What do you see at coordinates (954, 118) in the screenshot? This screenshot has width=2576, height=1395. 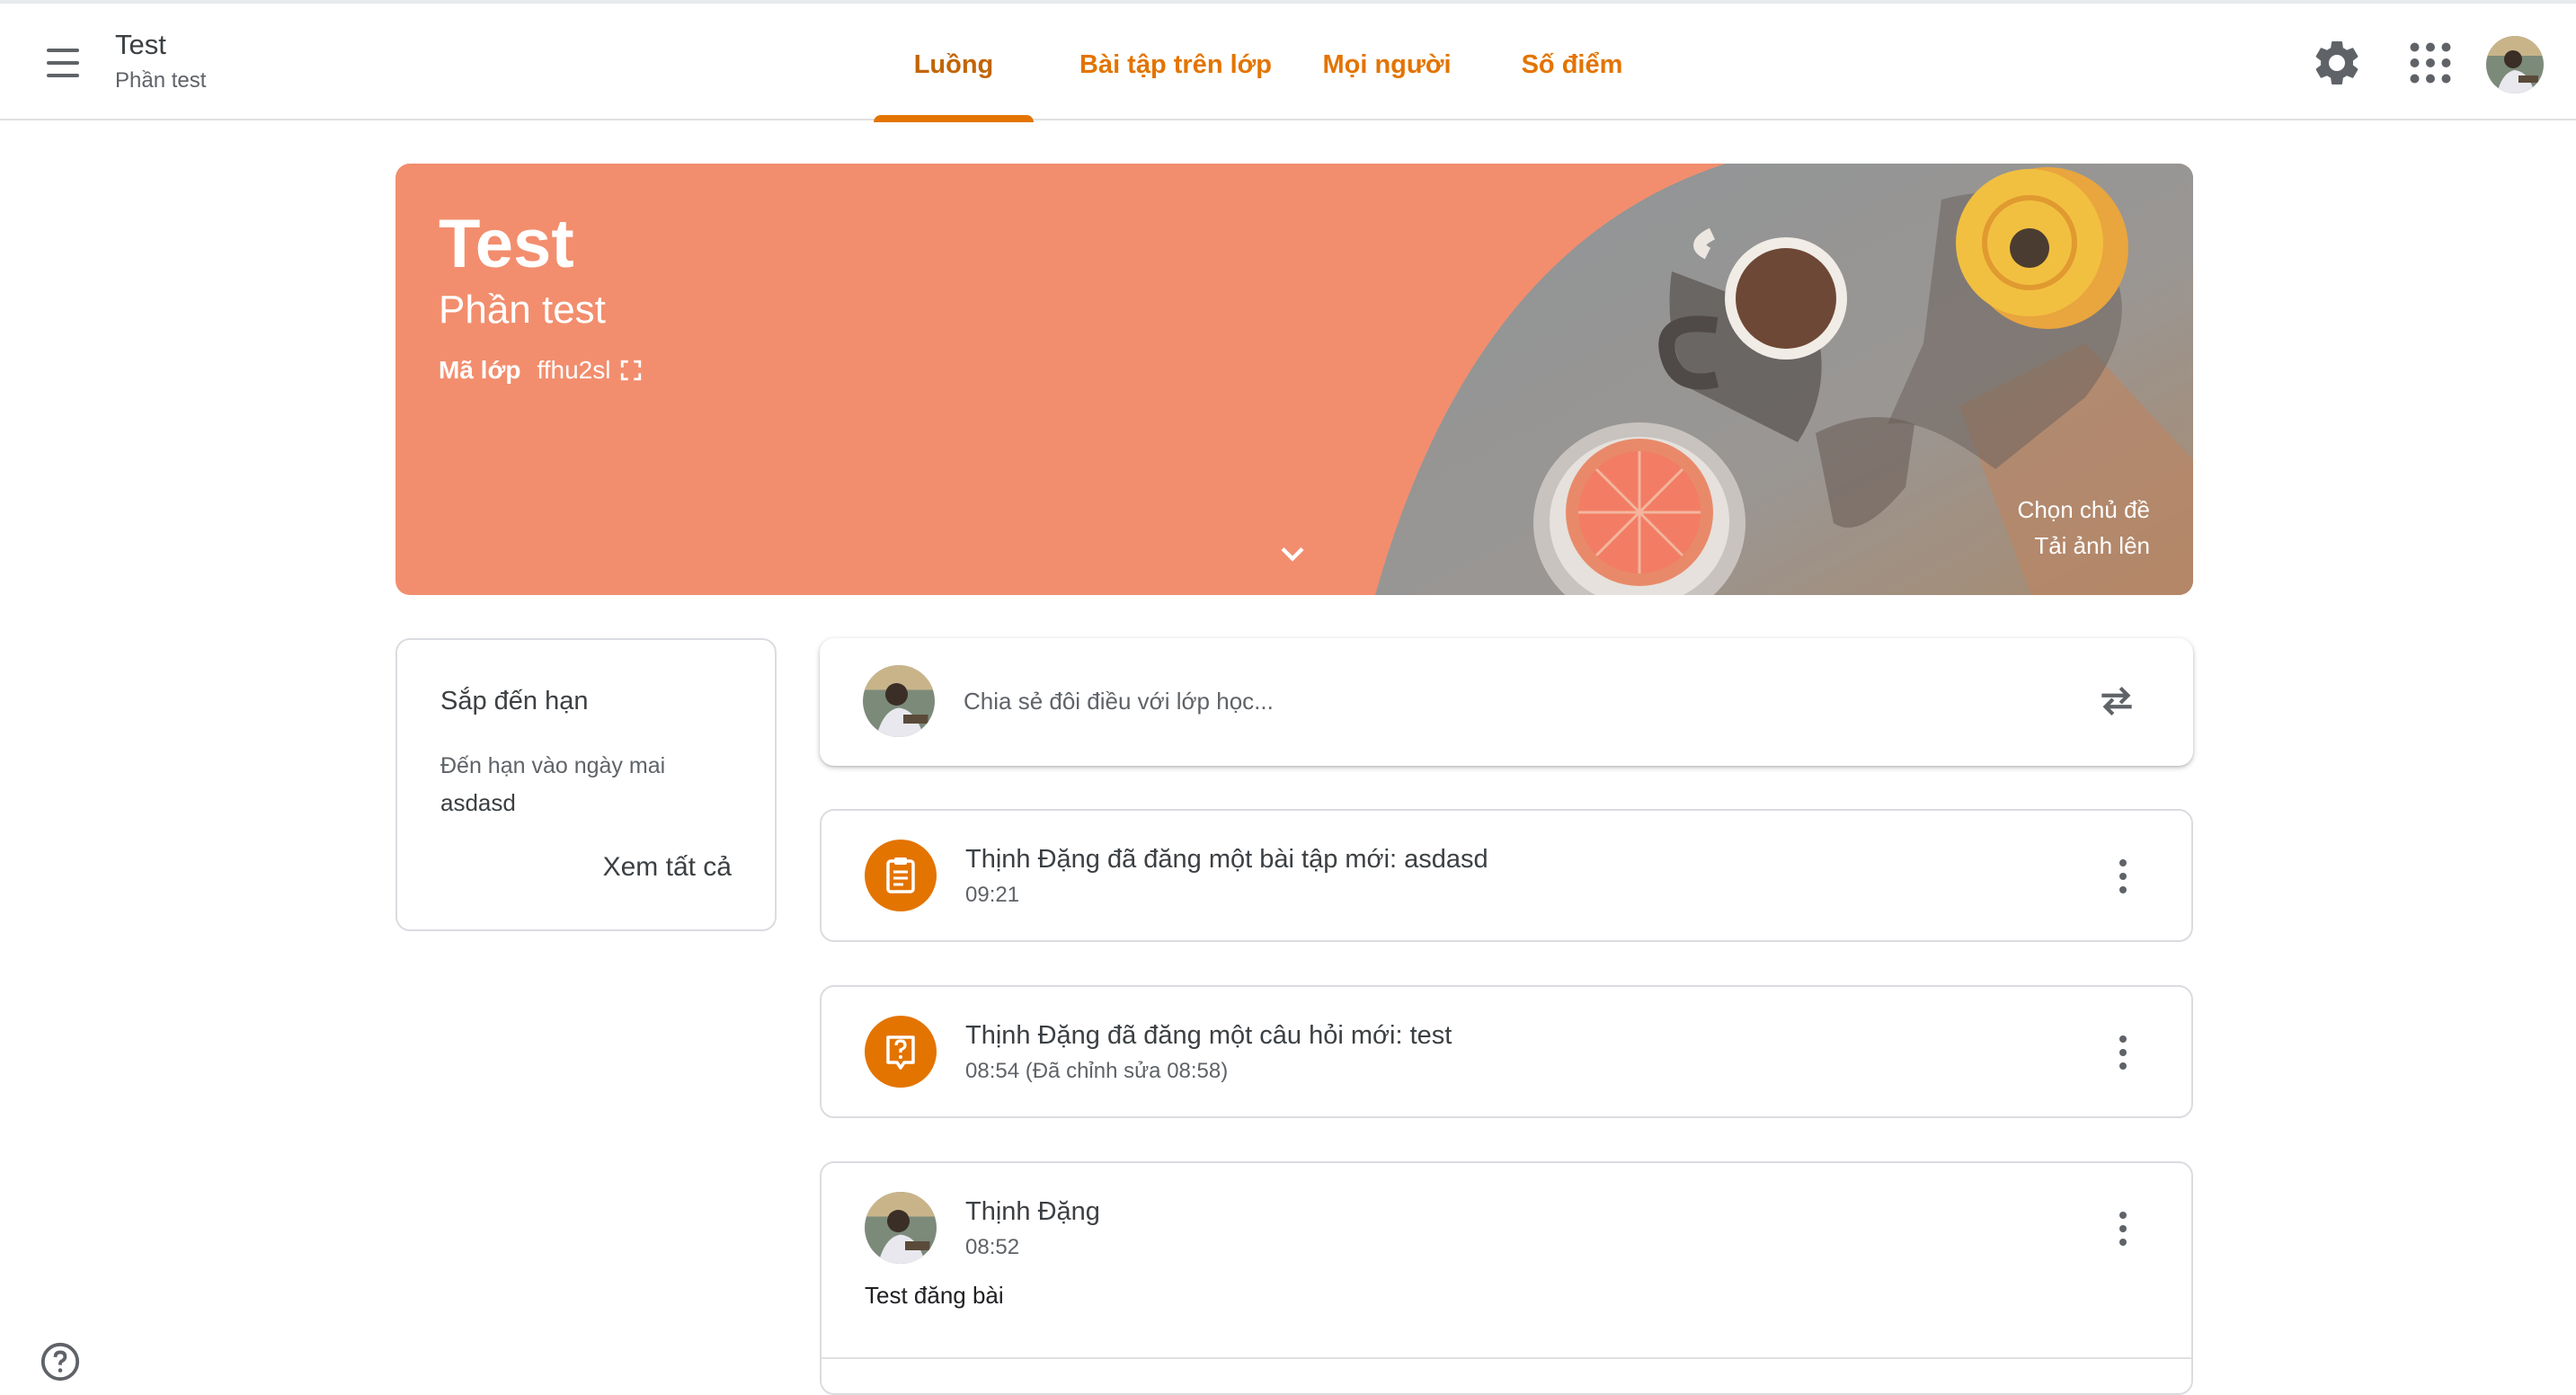 I see `active-tab-indicator` at bounding box center [954, 118].